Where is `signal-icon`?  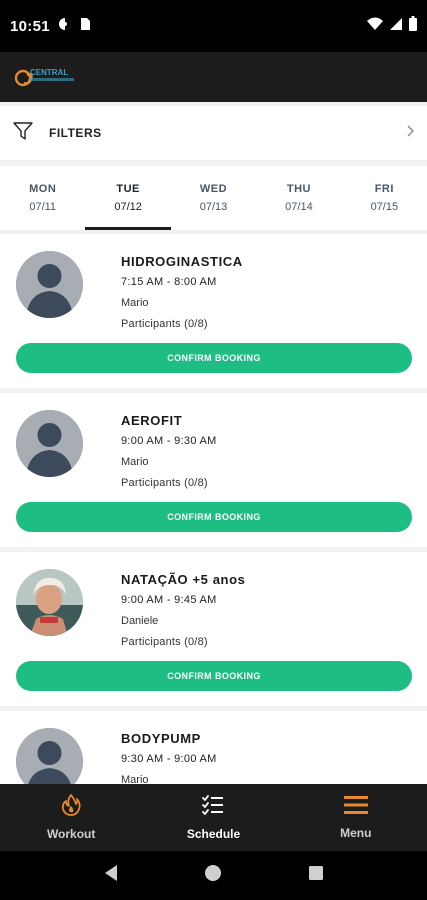 signal-icon is located at coordinates (396, 26).